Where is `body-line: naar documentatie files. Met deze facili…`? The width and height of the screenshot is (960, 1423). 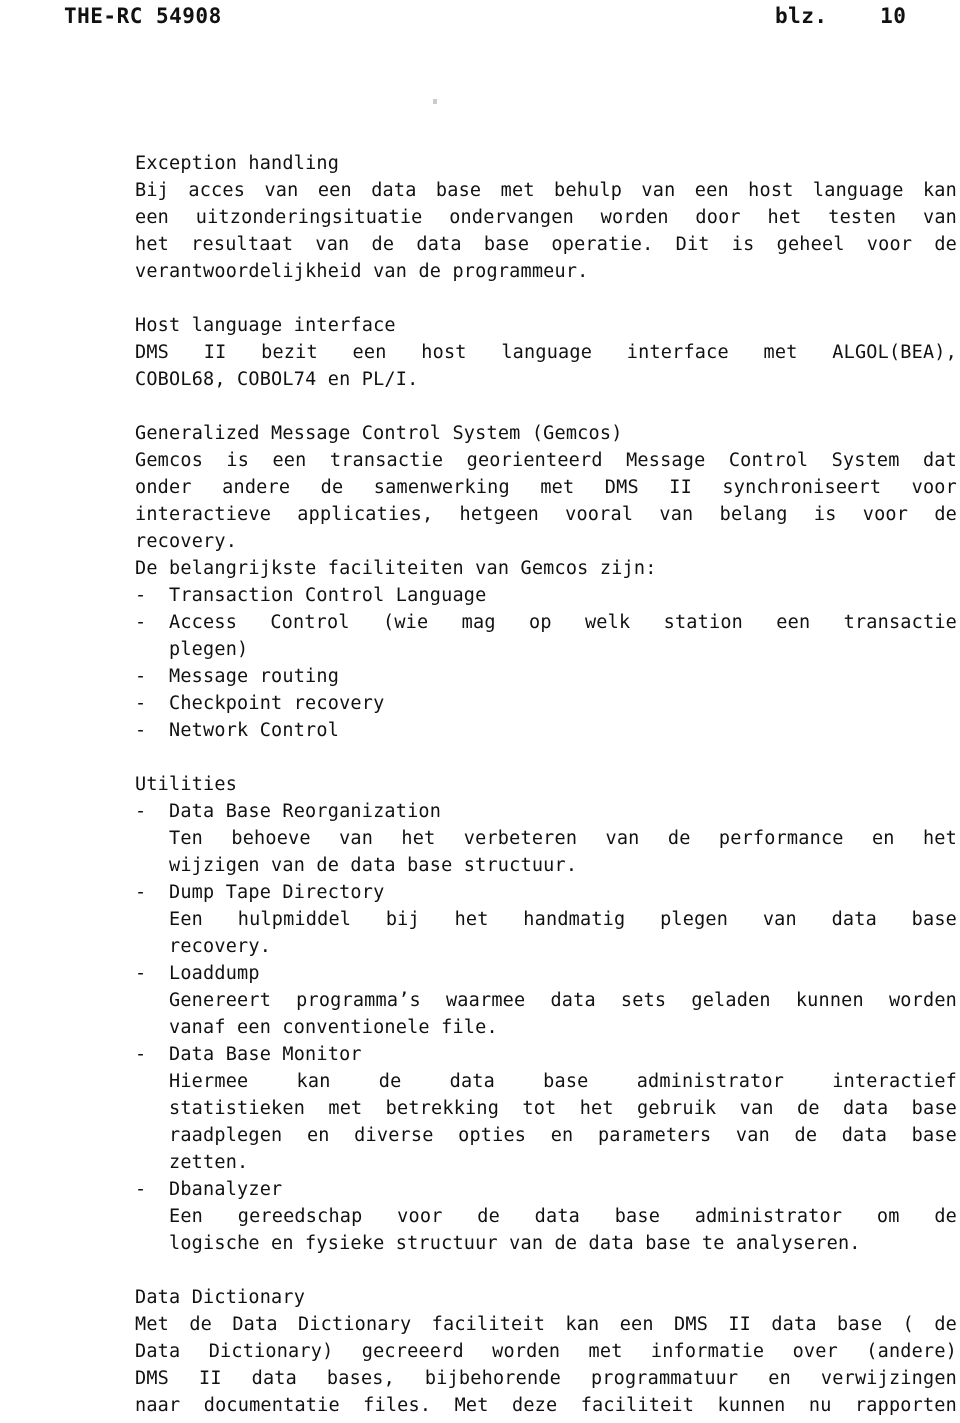
body-line: naar documentatie files. Met deze facili… is located at coordinates (546, 1405).